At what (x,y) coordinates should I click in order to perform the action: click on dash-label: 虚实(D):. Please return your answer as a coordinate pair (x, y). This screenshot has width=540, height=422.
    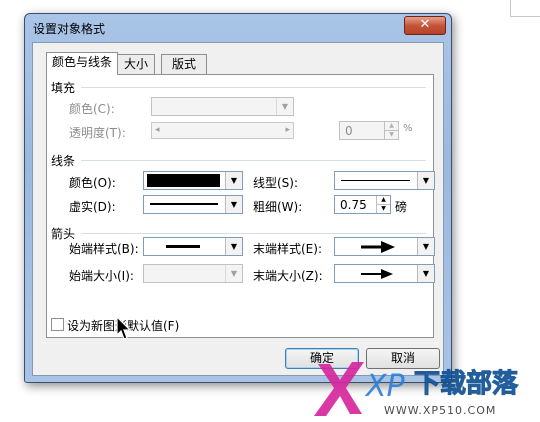
    Looking at the image, I should click on (92, 207).